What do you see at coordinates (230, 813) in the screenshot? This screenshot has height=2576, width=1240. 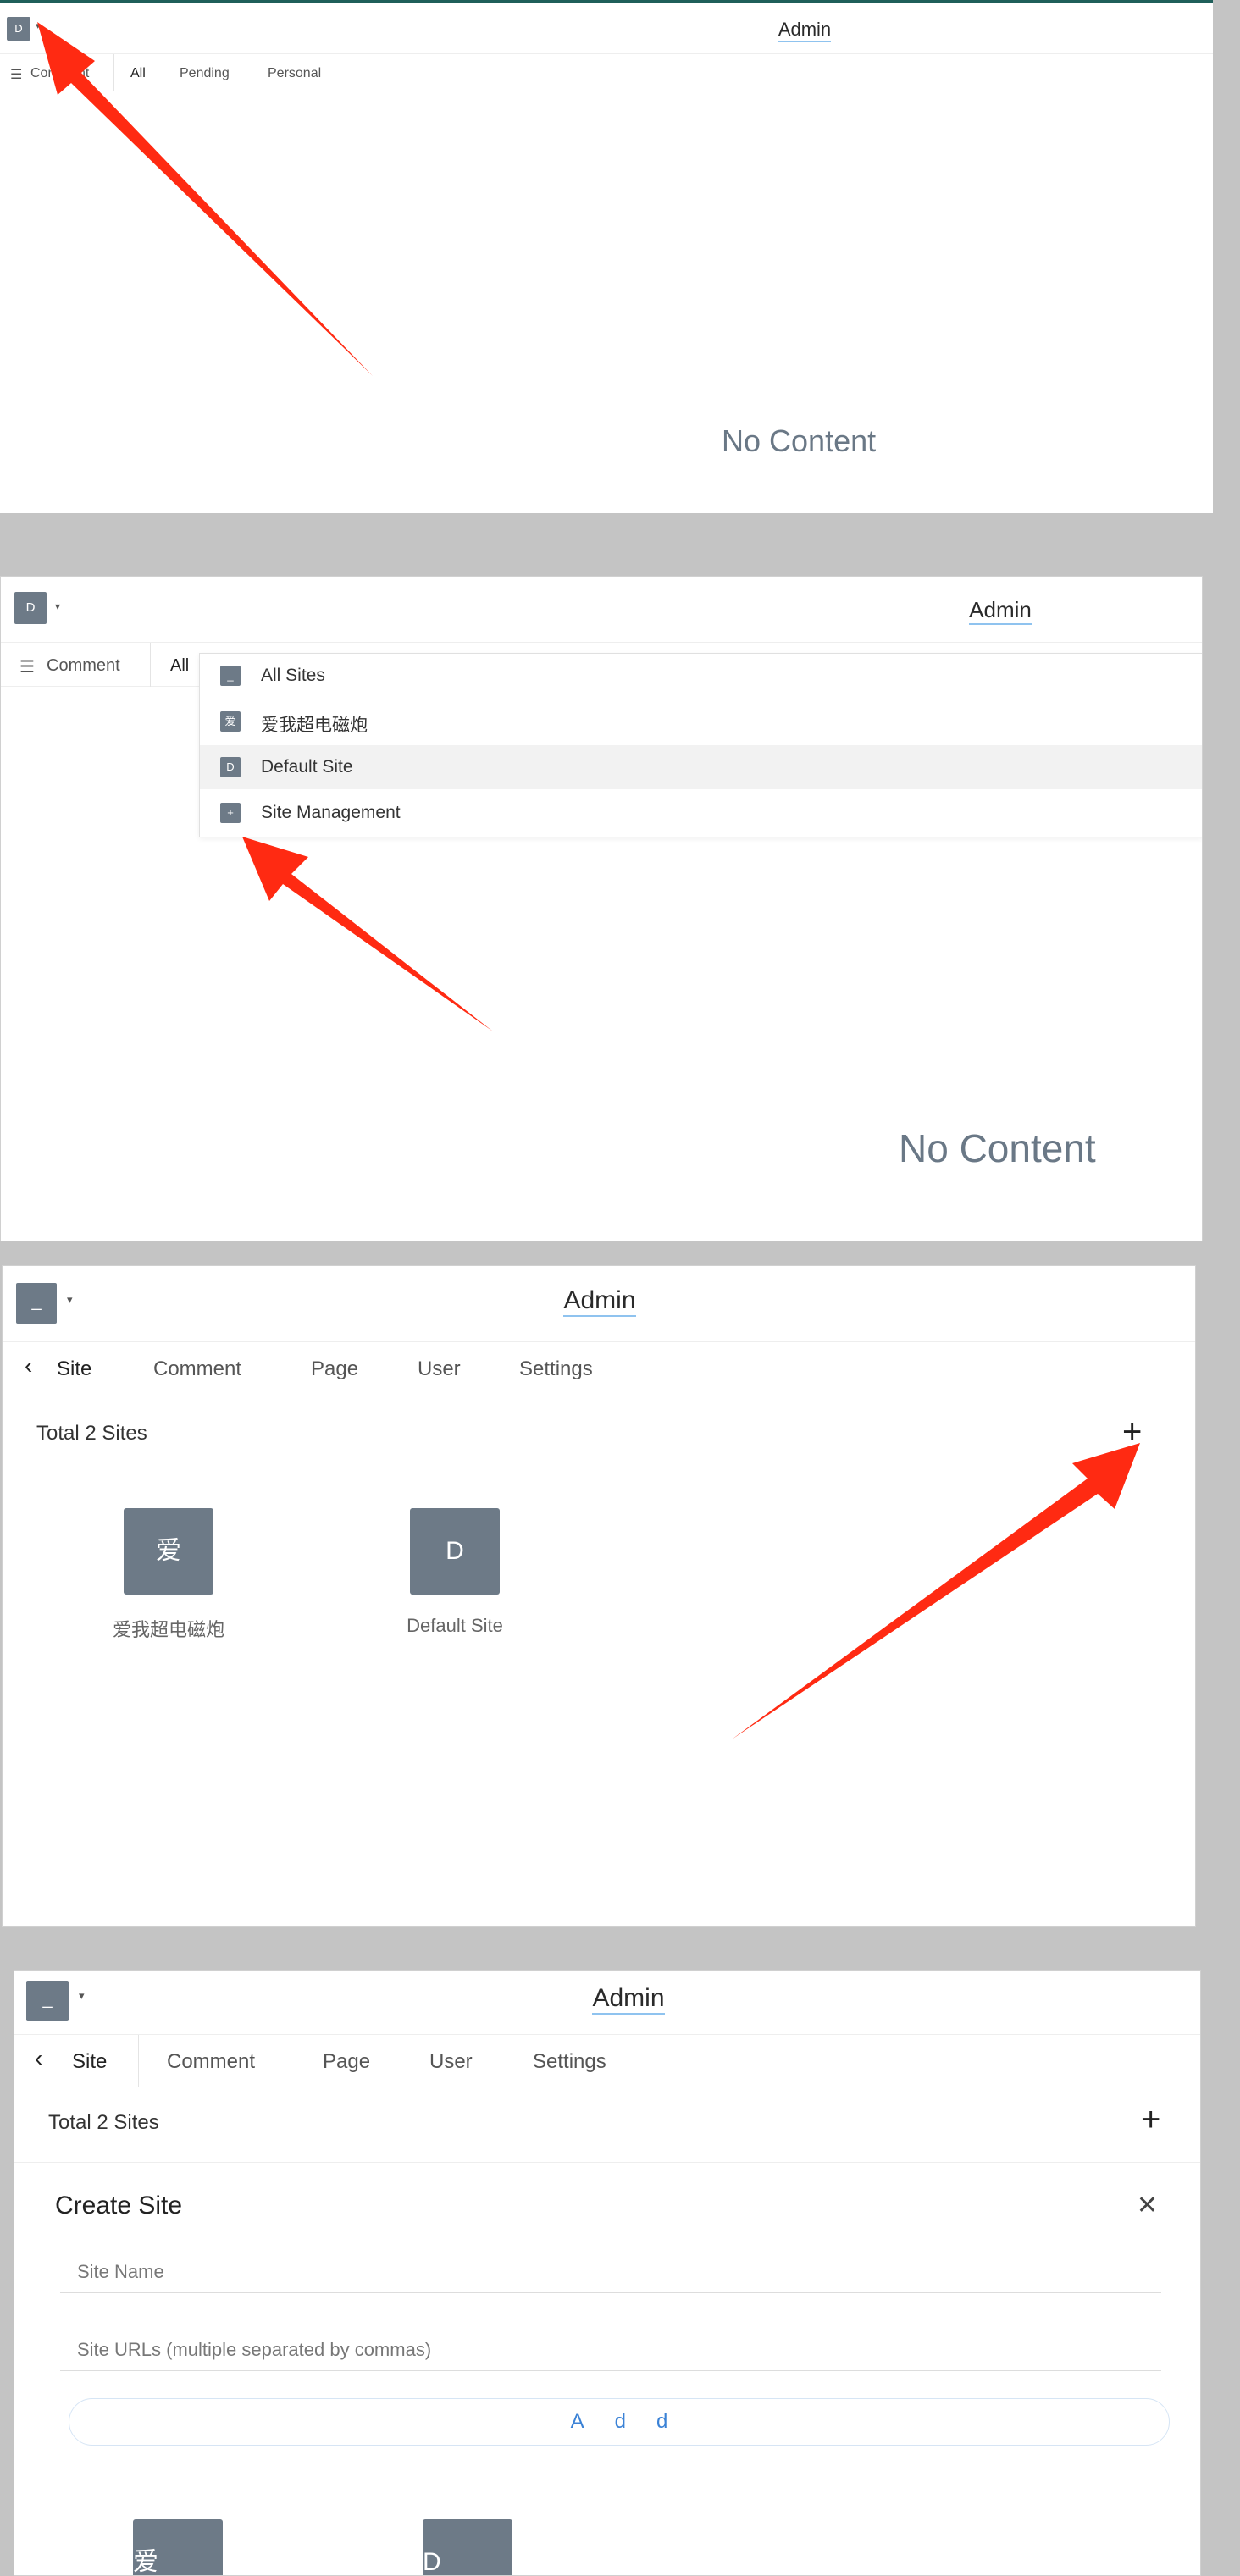 I see `plus-icon: +` at bounding box center [230, 813].